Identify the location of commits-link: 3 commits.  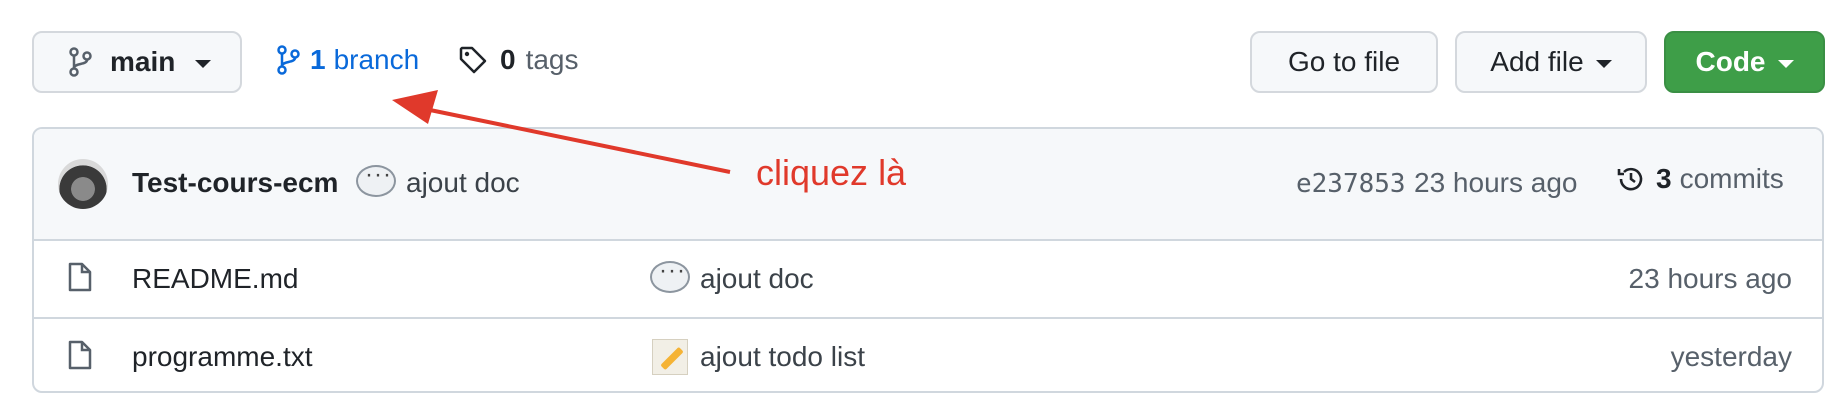
(1700, 179).